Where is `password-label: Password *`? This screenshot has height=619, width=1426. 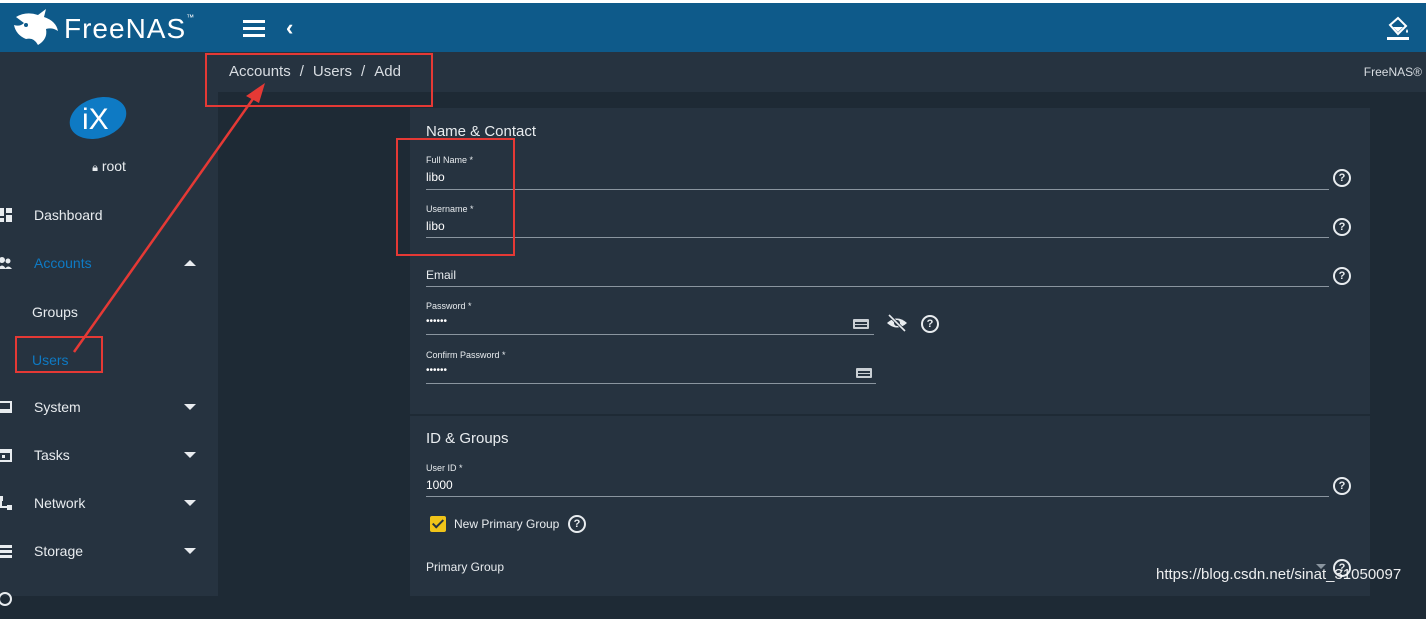
password-label: Password * is located at coordinates (449, 306).